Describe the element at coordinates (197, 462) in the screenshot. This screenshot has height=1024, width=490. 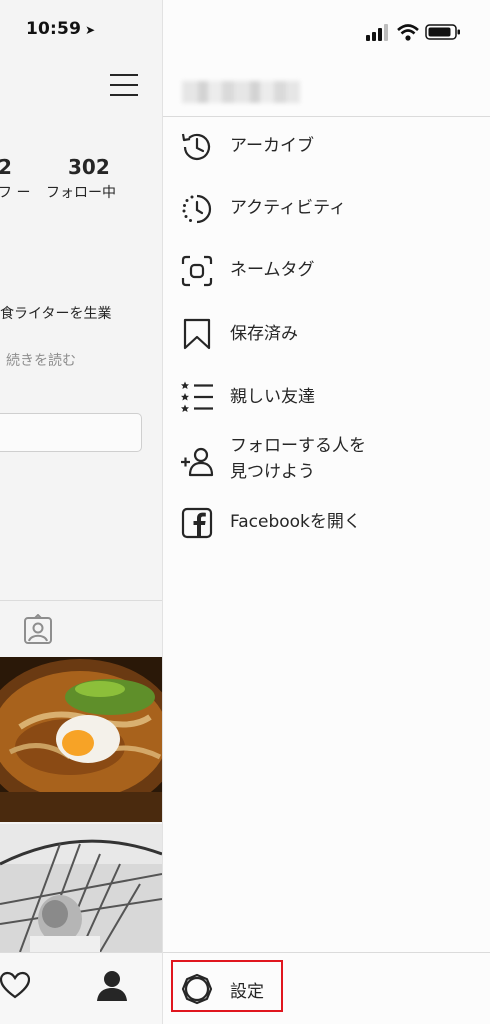
I see `add-person-icon` at that location.